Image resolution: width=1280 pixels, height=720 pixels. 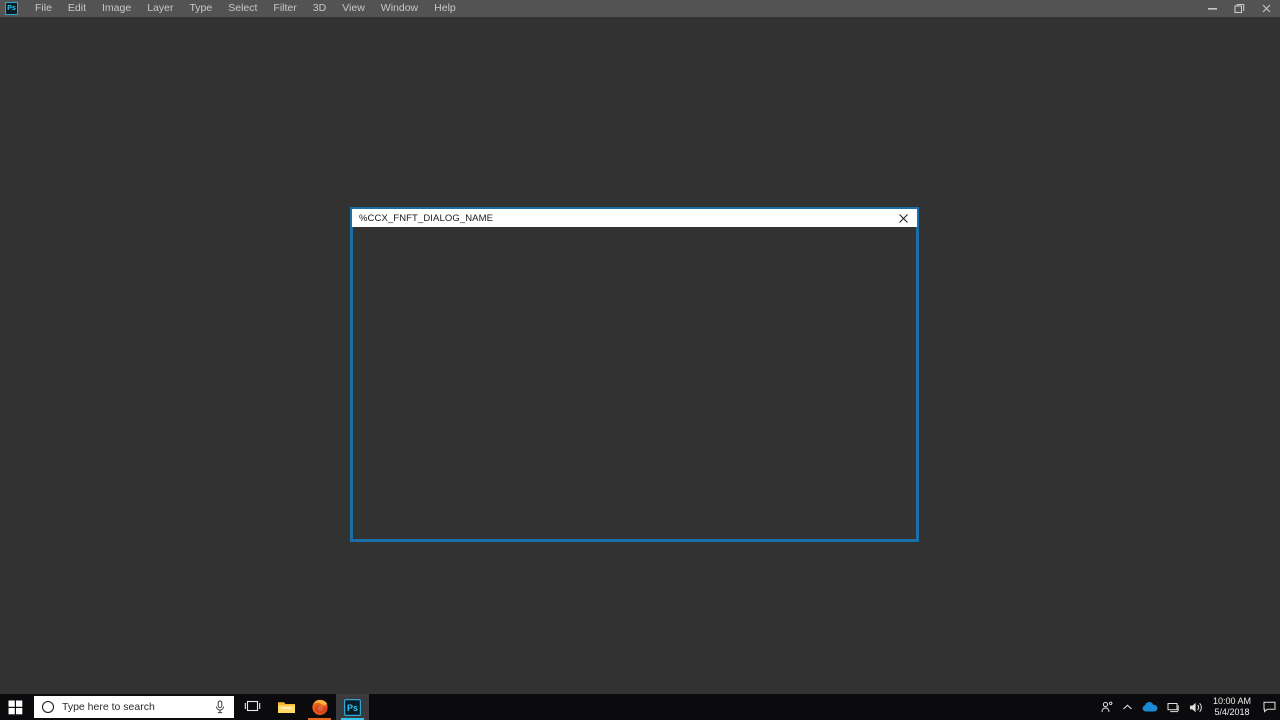 I want to click on show-hidden-icons-chevron, so click(x=1128, y=707).